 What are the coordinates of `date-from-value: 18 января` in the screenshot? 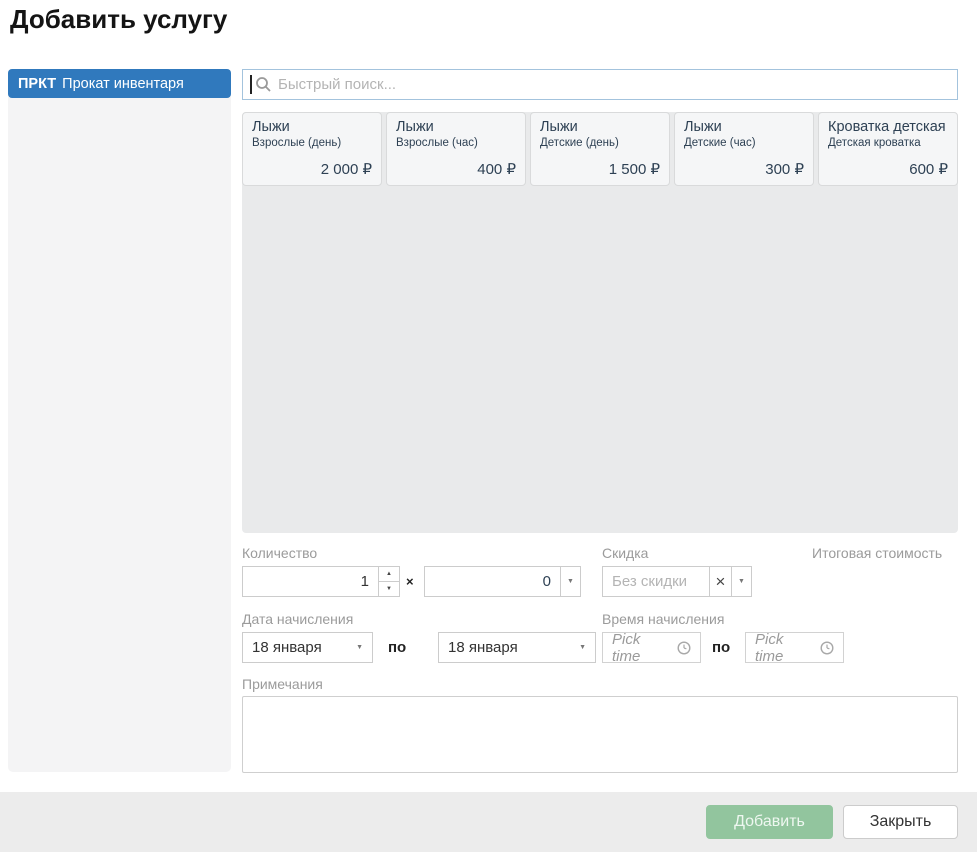 It's located at (287, 647).